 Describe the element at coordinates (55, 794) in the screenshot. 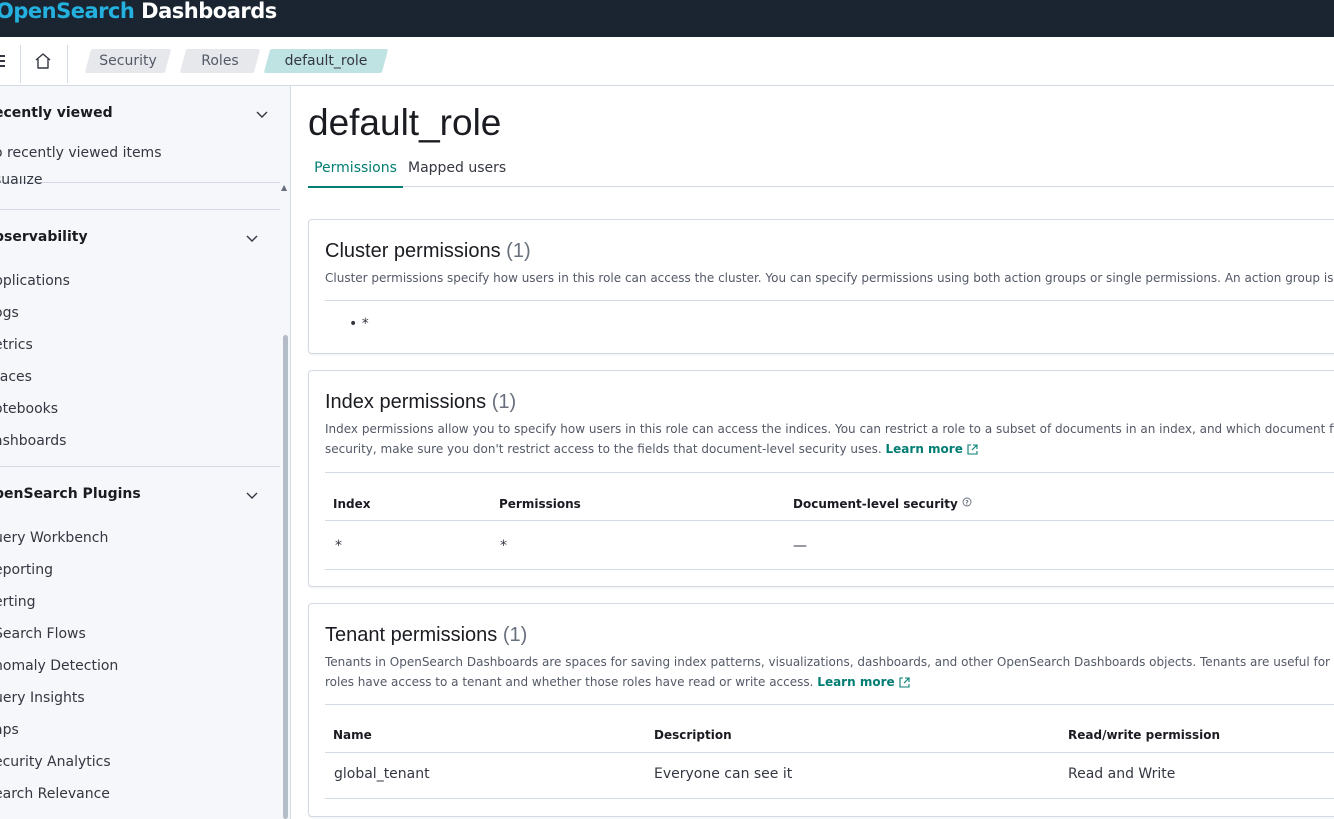

I see `nav-item-search-relevance: earch Relevance` at that location.